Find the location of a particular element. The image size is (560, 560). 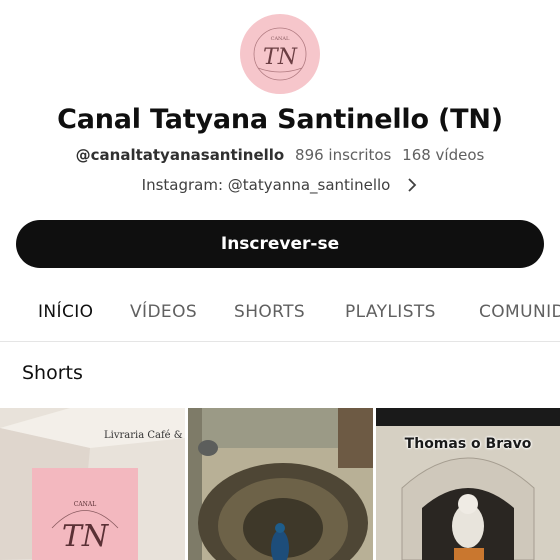

logo-text: TN is located at coordinates (280, 57).